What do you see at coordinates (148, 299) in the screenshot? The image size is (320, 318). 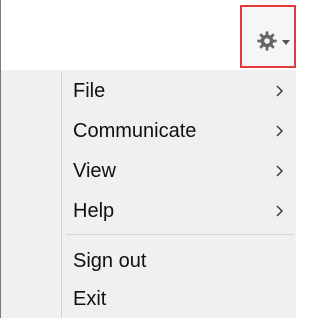 I see `menu-item-exit: Exit` at bounding box center [148, 299].